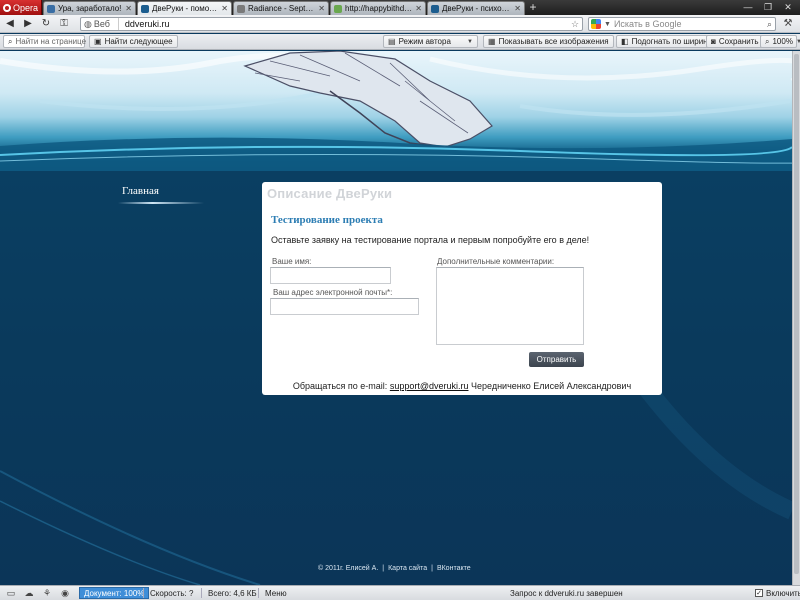 The image size is (800, 600). Describe the element at coordinates (340, 386) in the screenshot. I see `contact-prefix: Обращаться по e-mail:` at that location.